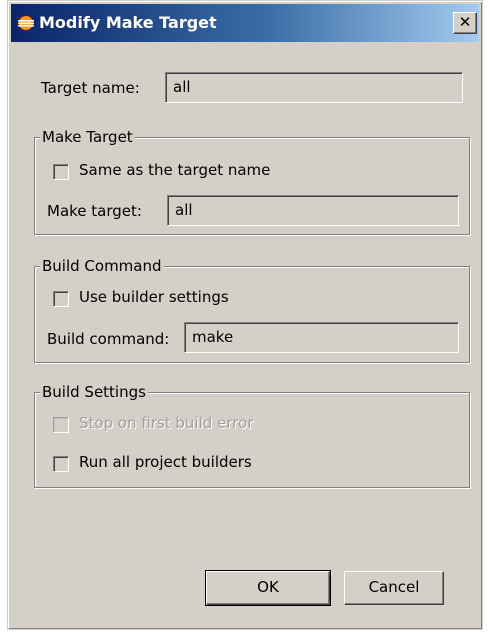 The width and height of the screenshot is (490, 635). Describe the element at coordinates (166, 423) in the screenshot. I see `stop-on-first-error-label: Stop on first build error` at that location.